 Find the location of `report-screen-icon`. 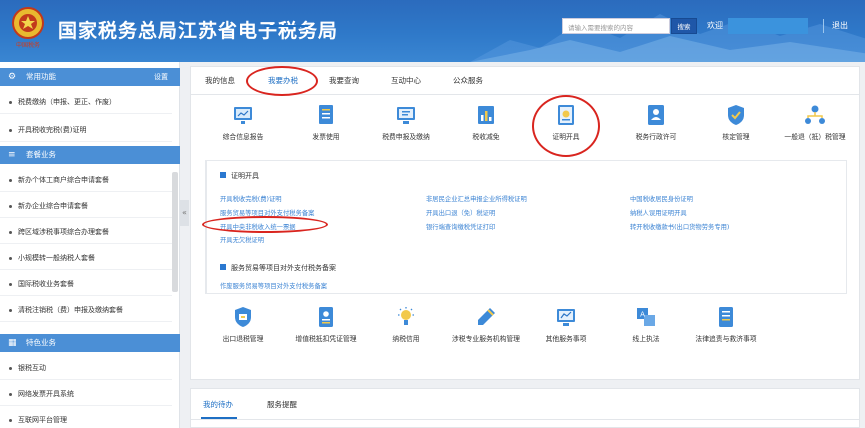

report-screen-icon is located at coordinates (243, 115).